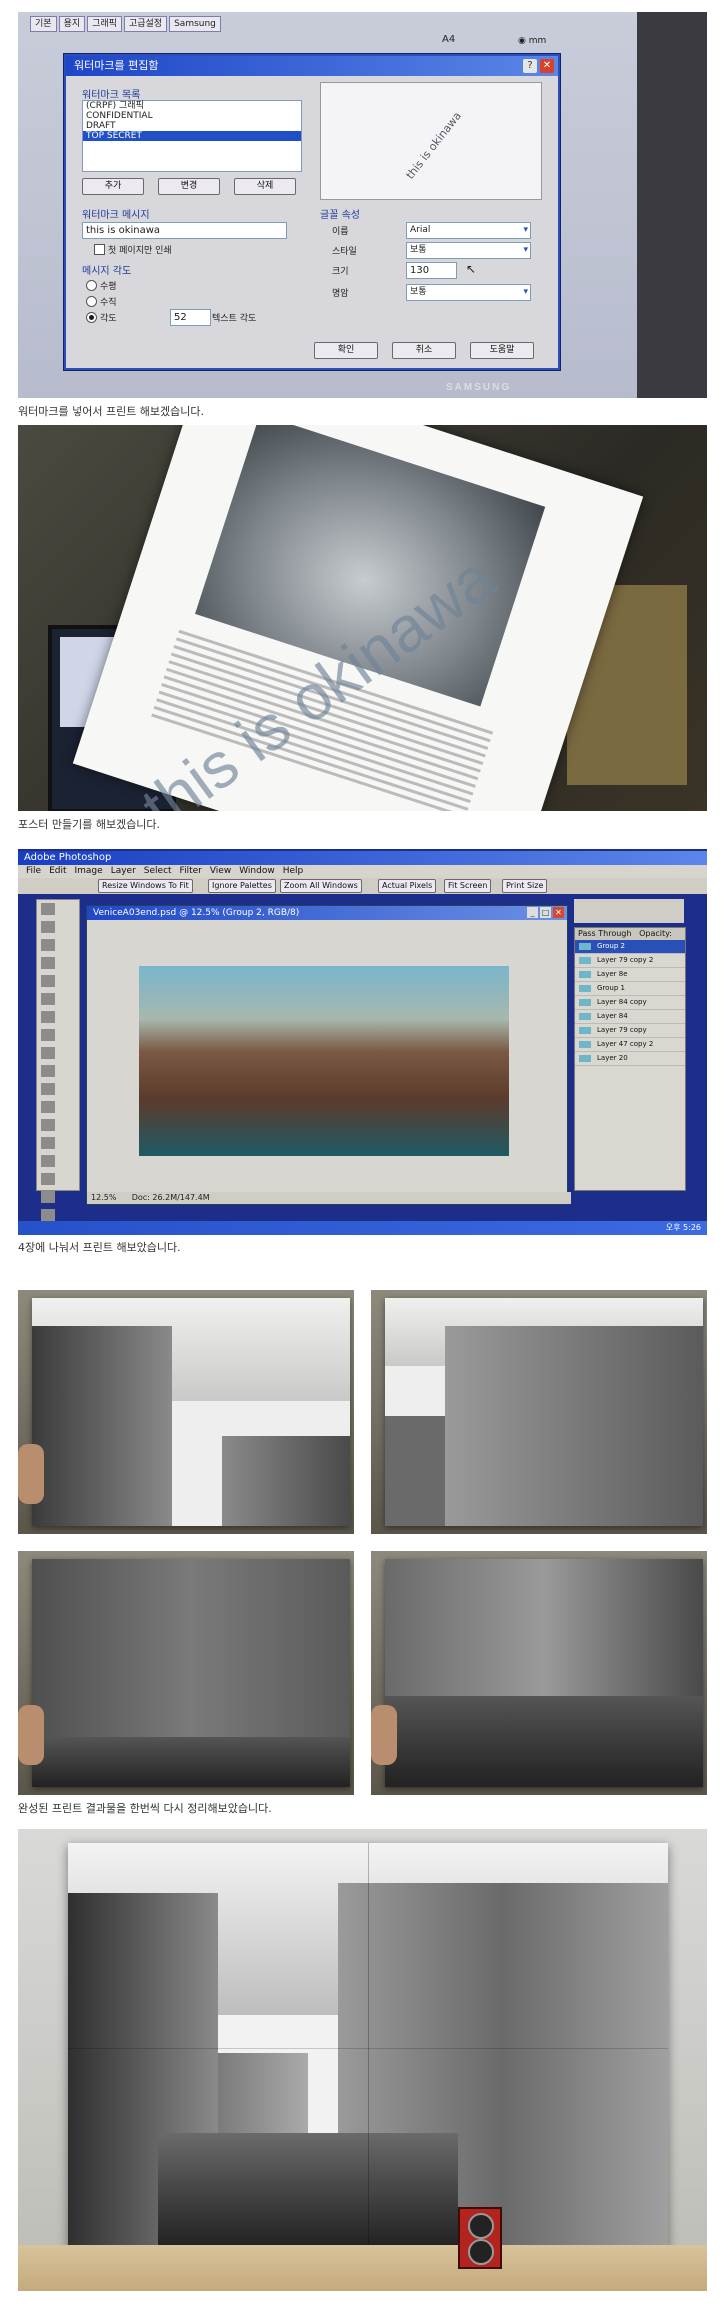 This screenshot has height=2307, width=725. I want to click on zoom-all-windows-checkbox: Zoom All Windows, so click(321, 886).